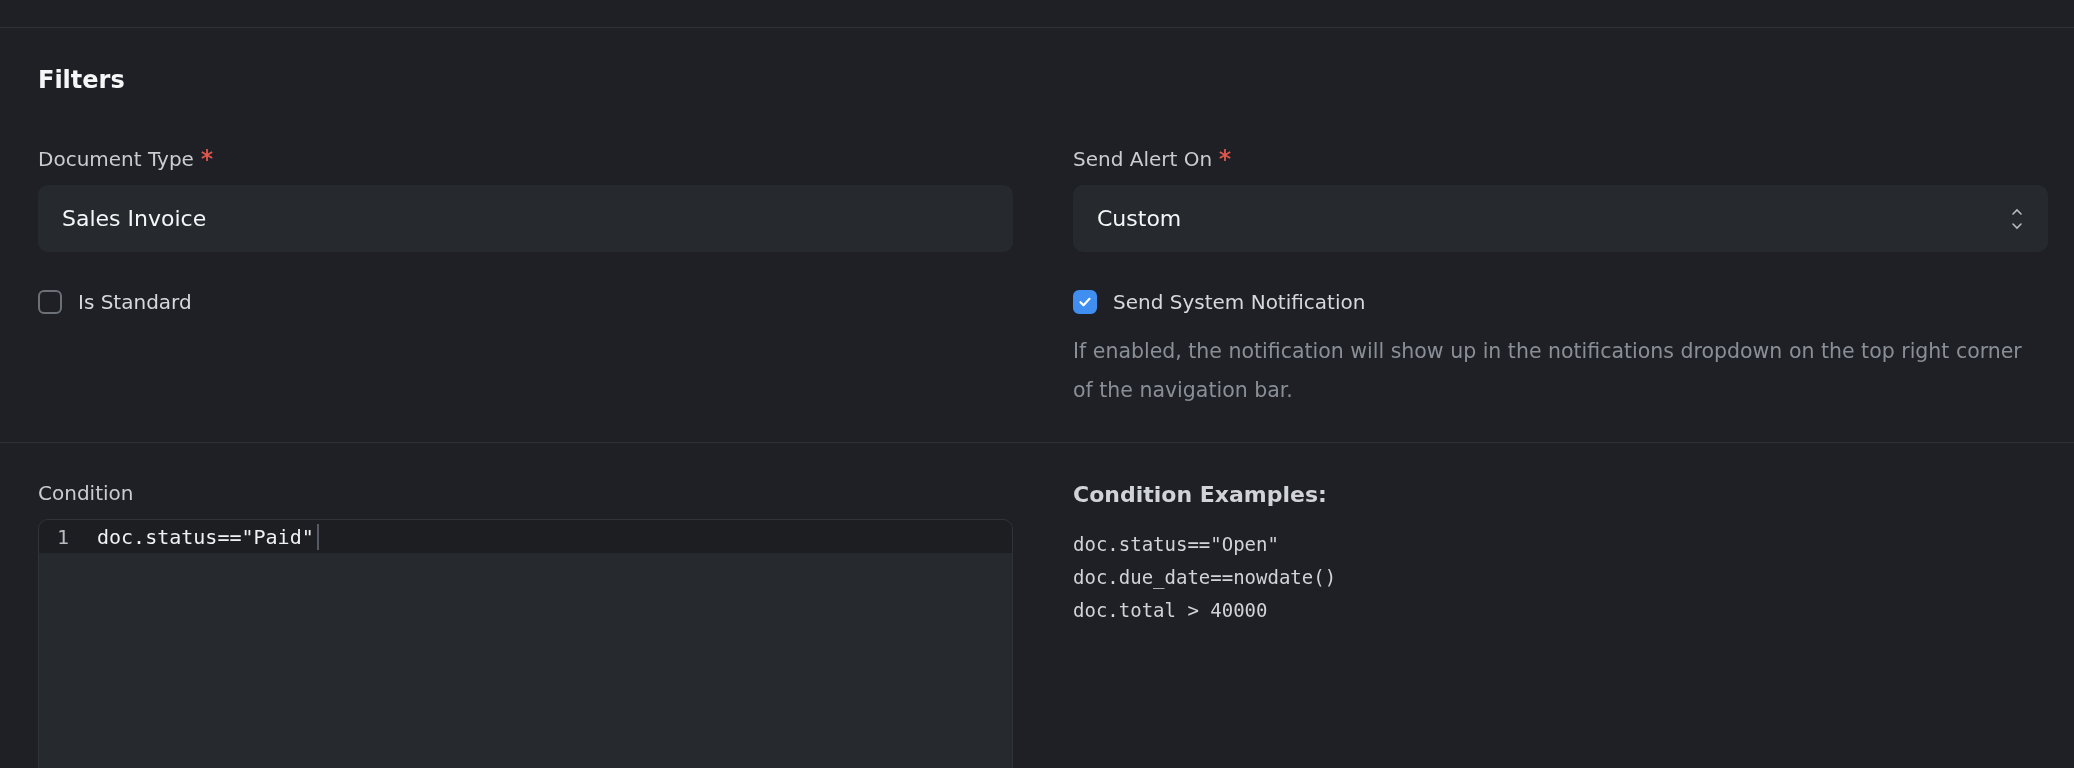  I want to click on code-example: doc.due_date==nowdate(), so click(1205, 578).